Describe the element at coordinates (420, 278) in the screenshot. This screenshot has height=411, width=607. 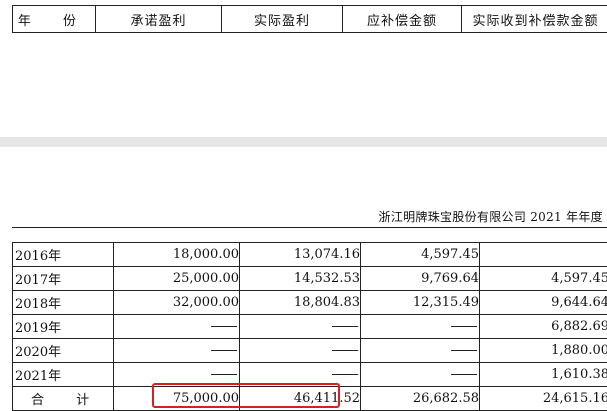
I see `cell-comp-due: 9,769.64` at that location.